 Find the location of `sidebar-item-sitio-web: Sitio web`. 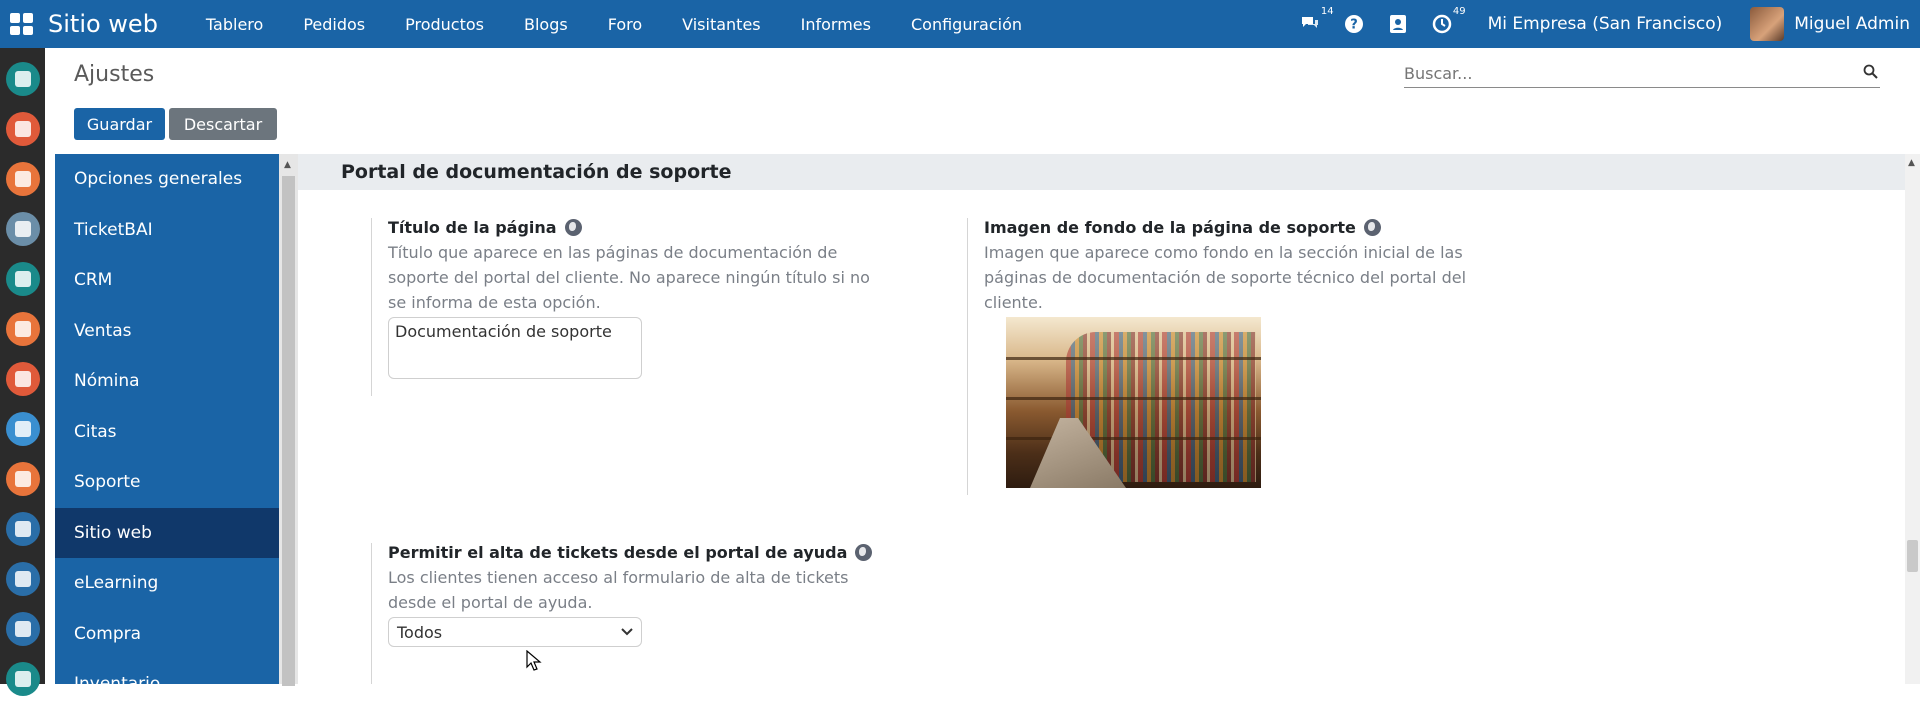

sidebar-item-sitio-web: Sitio web is located at coordinates (167, 532).